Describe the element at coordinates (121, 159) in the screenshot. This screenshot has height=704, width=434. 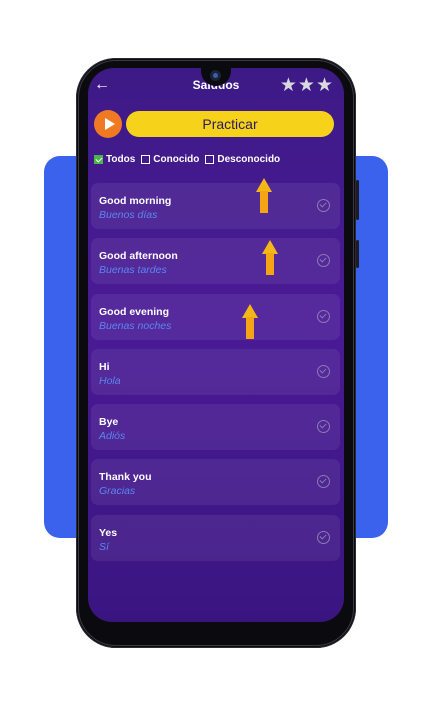
I see `filter-all-label: Todos` at that location.